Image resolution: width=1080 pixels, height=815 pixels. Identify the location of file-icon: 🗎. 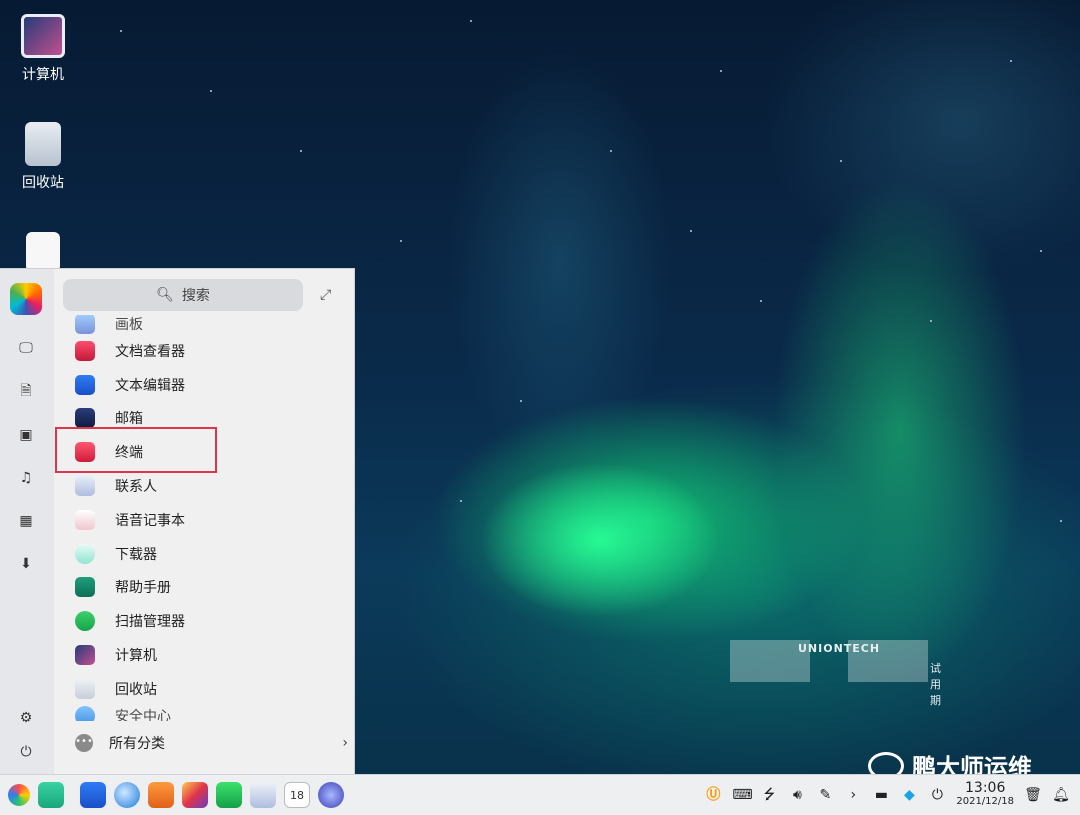
(26, 391).